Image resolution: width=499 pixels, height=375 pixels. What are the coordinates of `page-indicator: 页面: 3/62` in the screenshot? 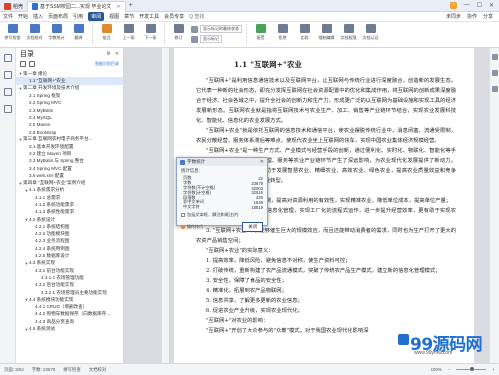 It's located at (14, 370).